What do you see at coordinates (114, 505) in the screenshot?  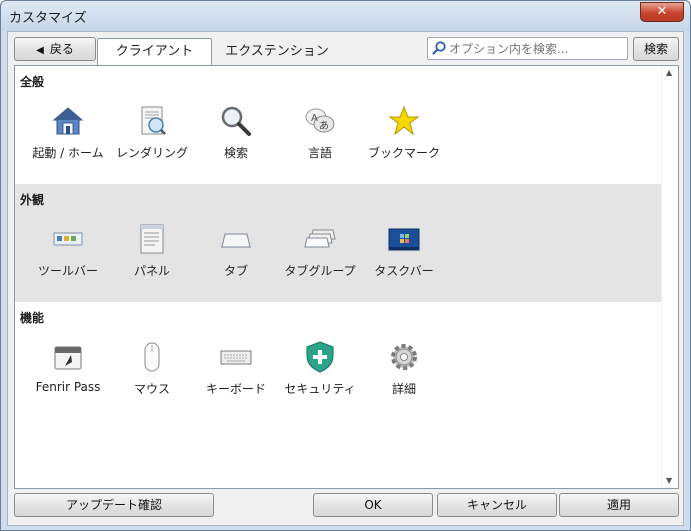 I see `check-update-button: アップデート確認` at bounding box center [114, 505].